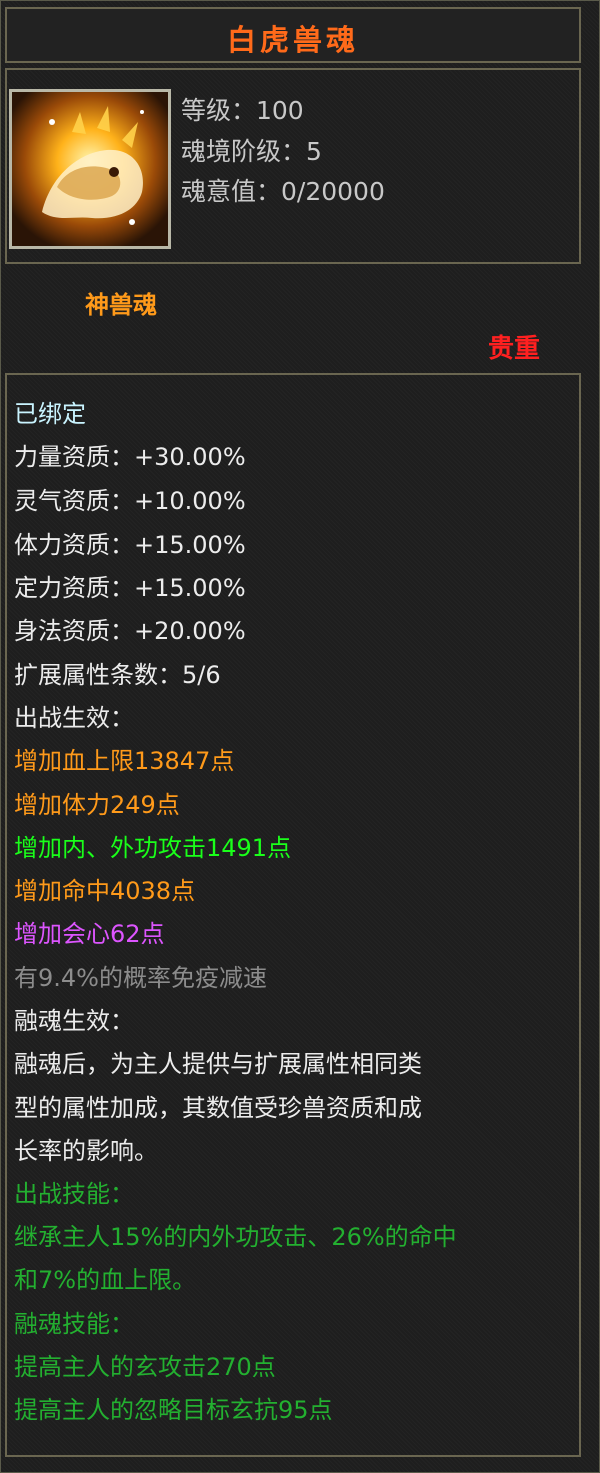  What do you see at coordinates (89, 934) in the screenshot?
I see `bonus-crit: 增加会心62点` at bounding box center [89, 934].